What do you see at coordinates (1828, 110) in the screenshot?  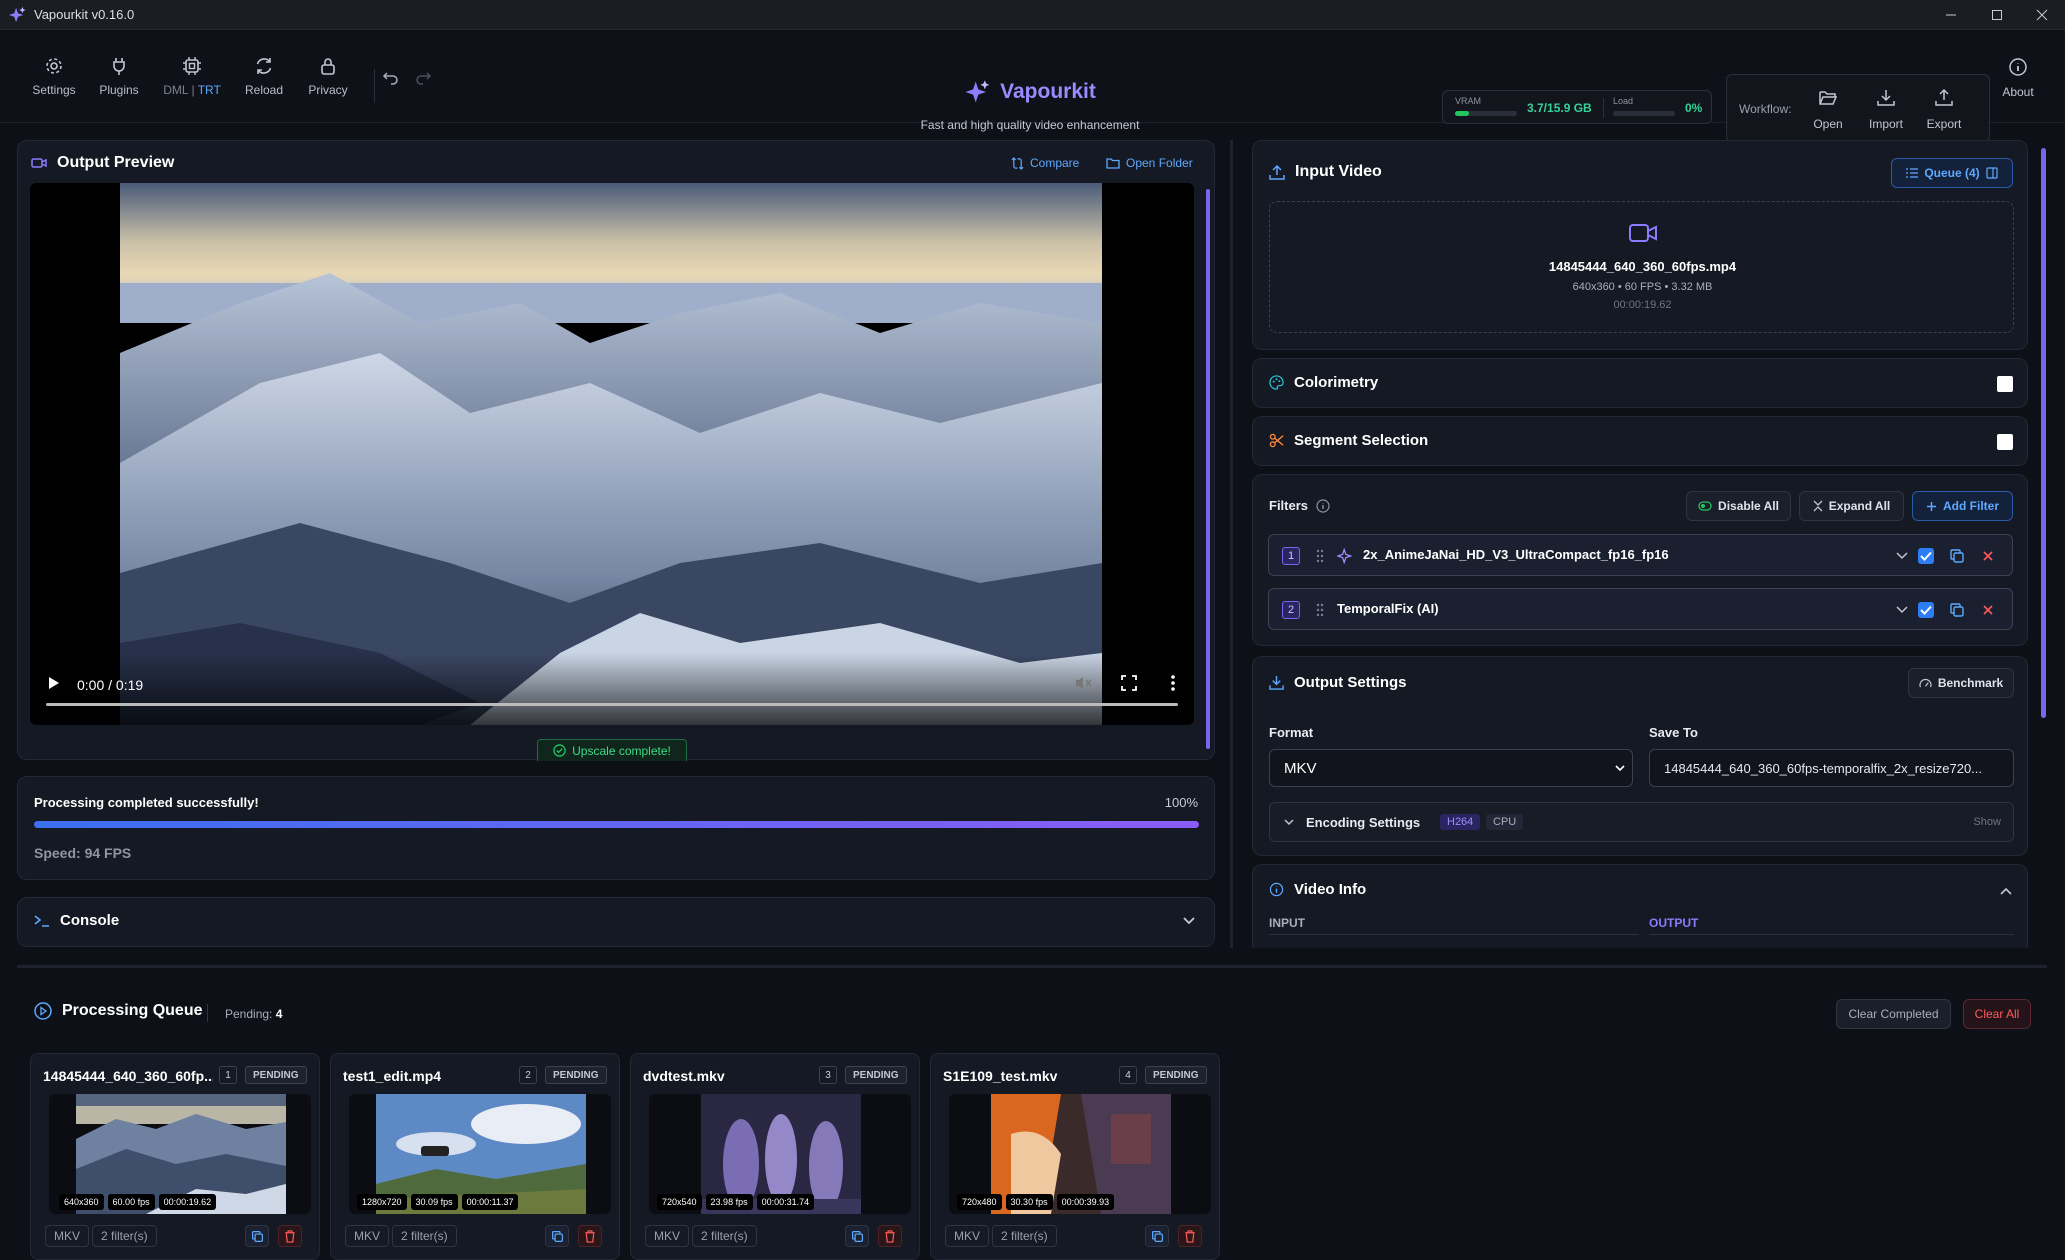 I see `open-button: Open` at bounding box center [1828, 110].